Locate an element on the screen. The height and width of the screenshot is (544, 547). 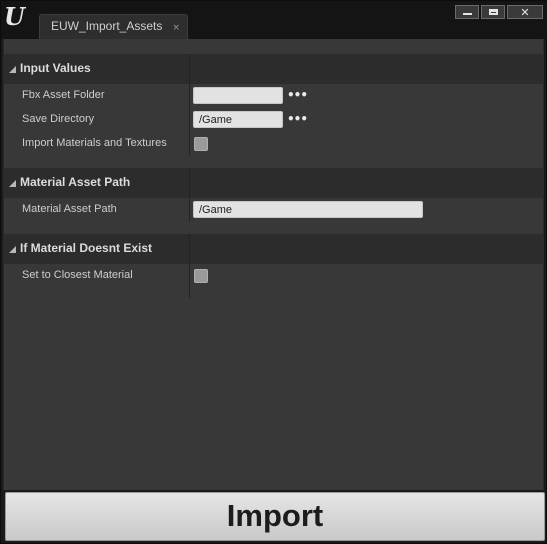
import-button-label: Import is located at coordinates (275, 515).